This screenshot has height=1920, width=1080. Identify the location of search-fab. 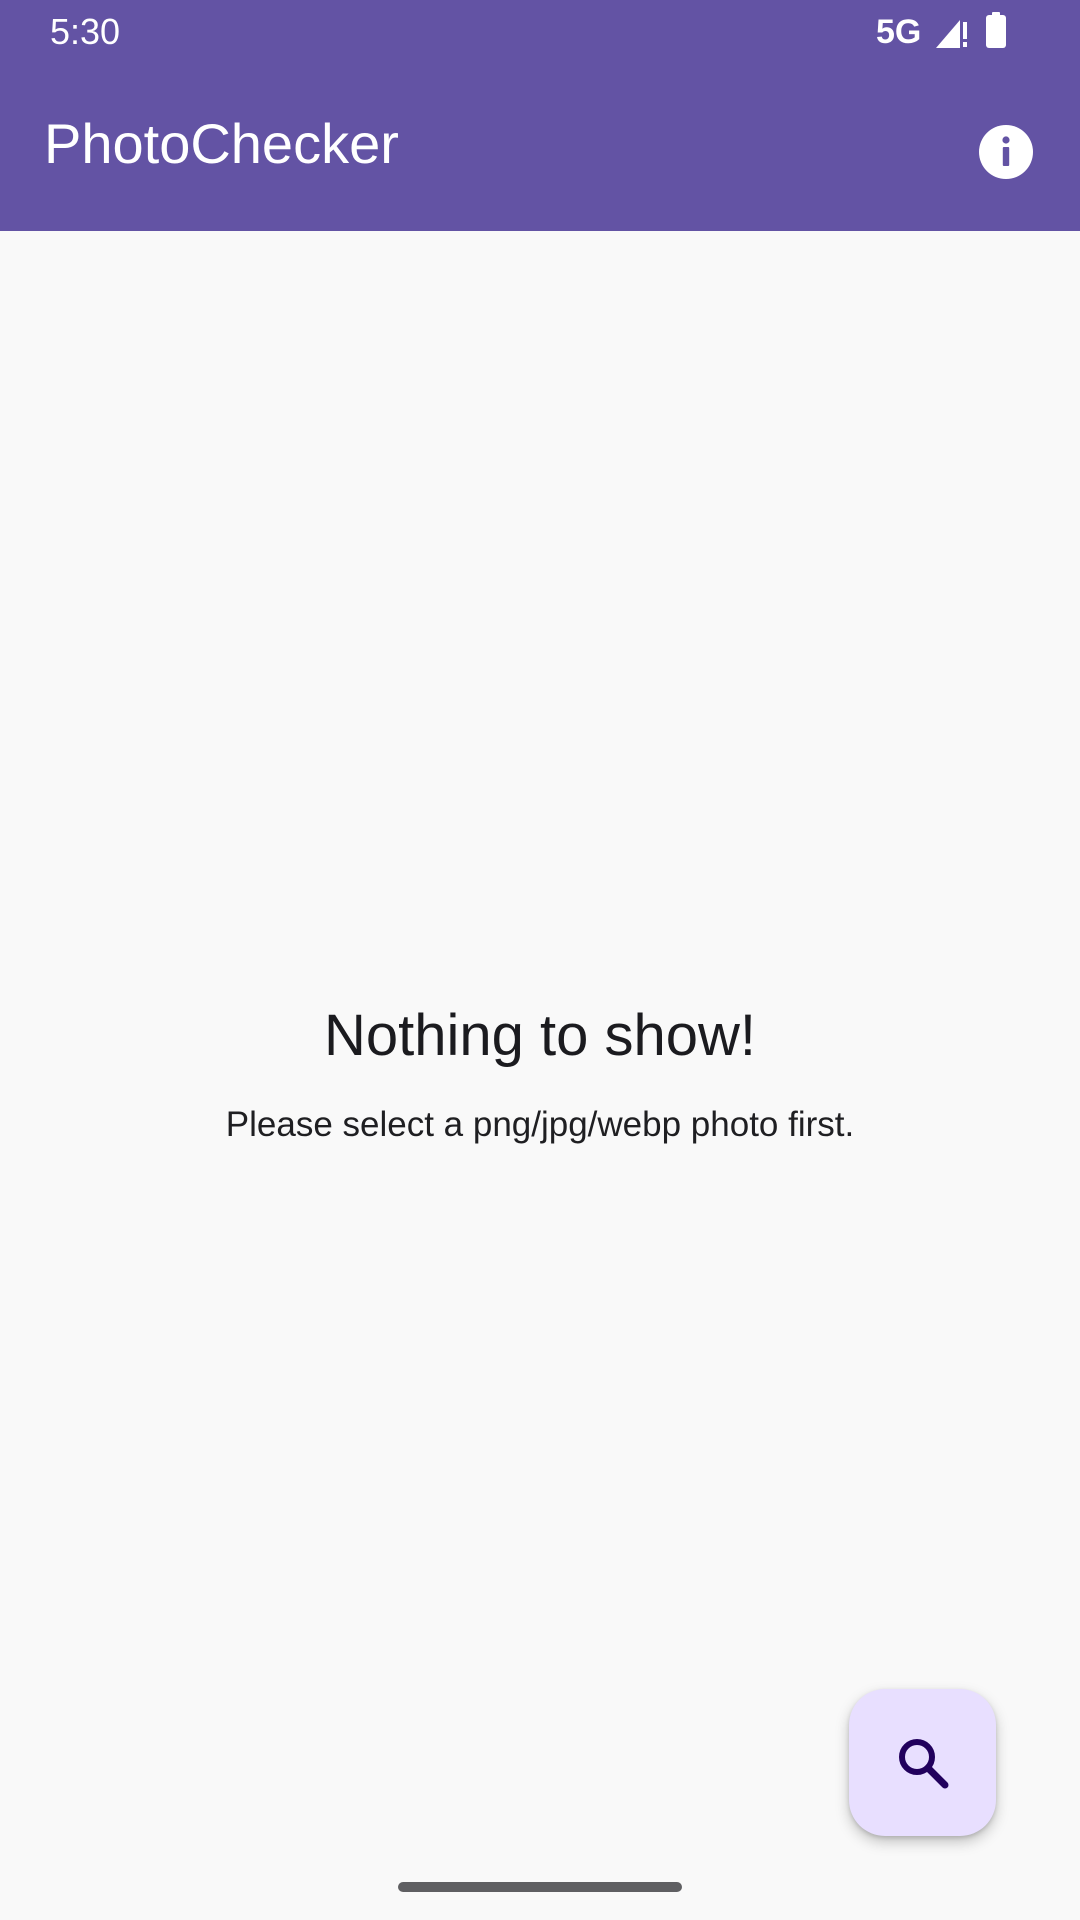
(922, 1762).